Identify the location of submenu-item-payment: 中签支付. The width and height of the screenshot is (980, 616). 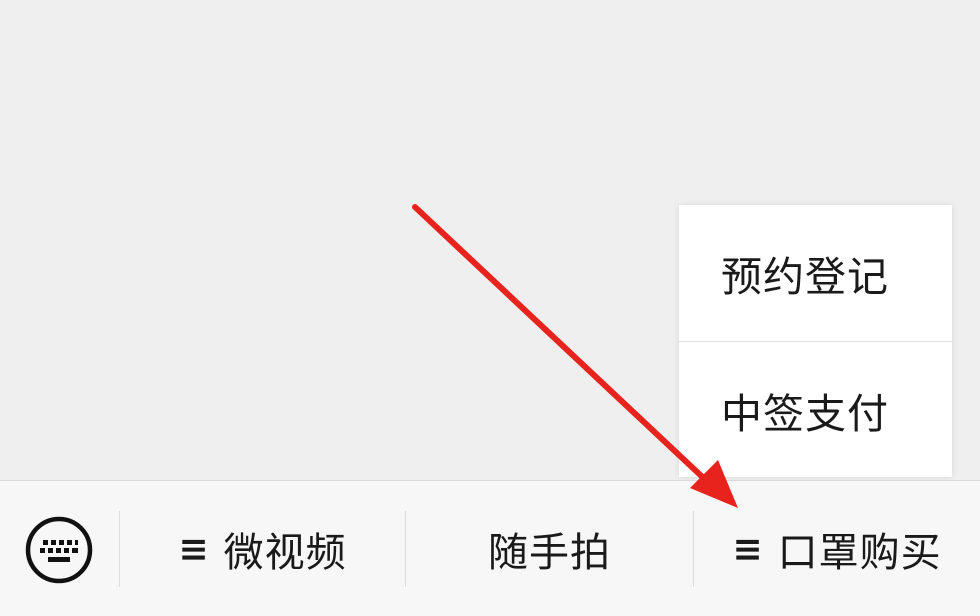
(815, 410).